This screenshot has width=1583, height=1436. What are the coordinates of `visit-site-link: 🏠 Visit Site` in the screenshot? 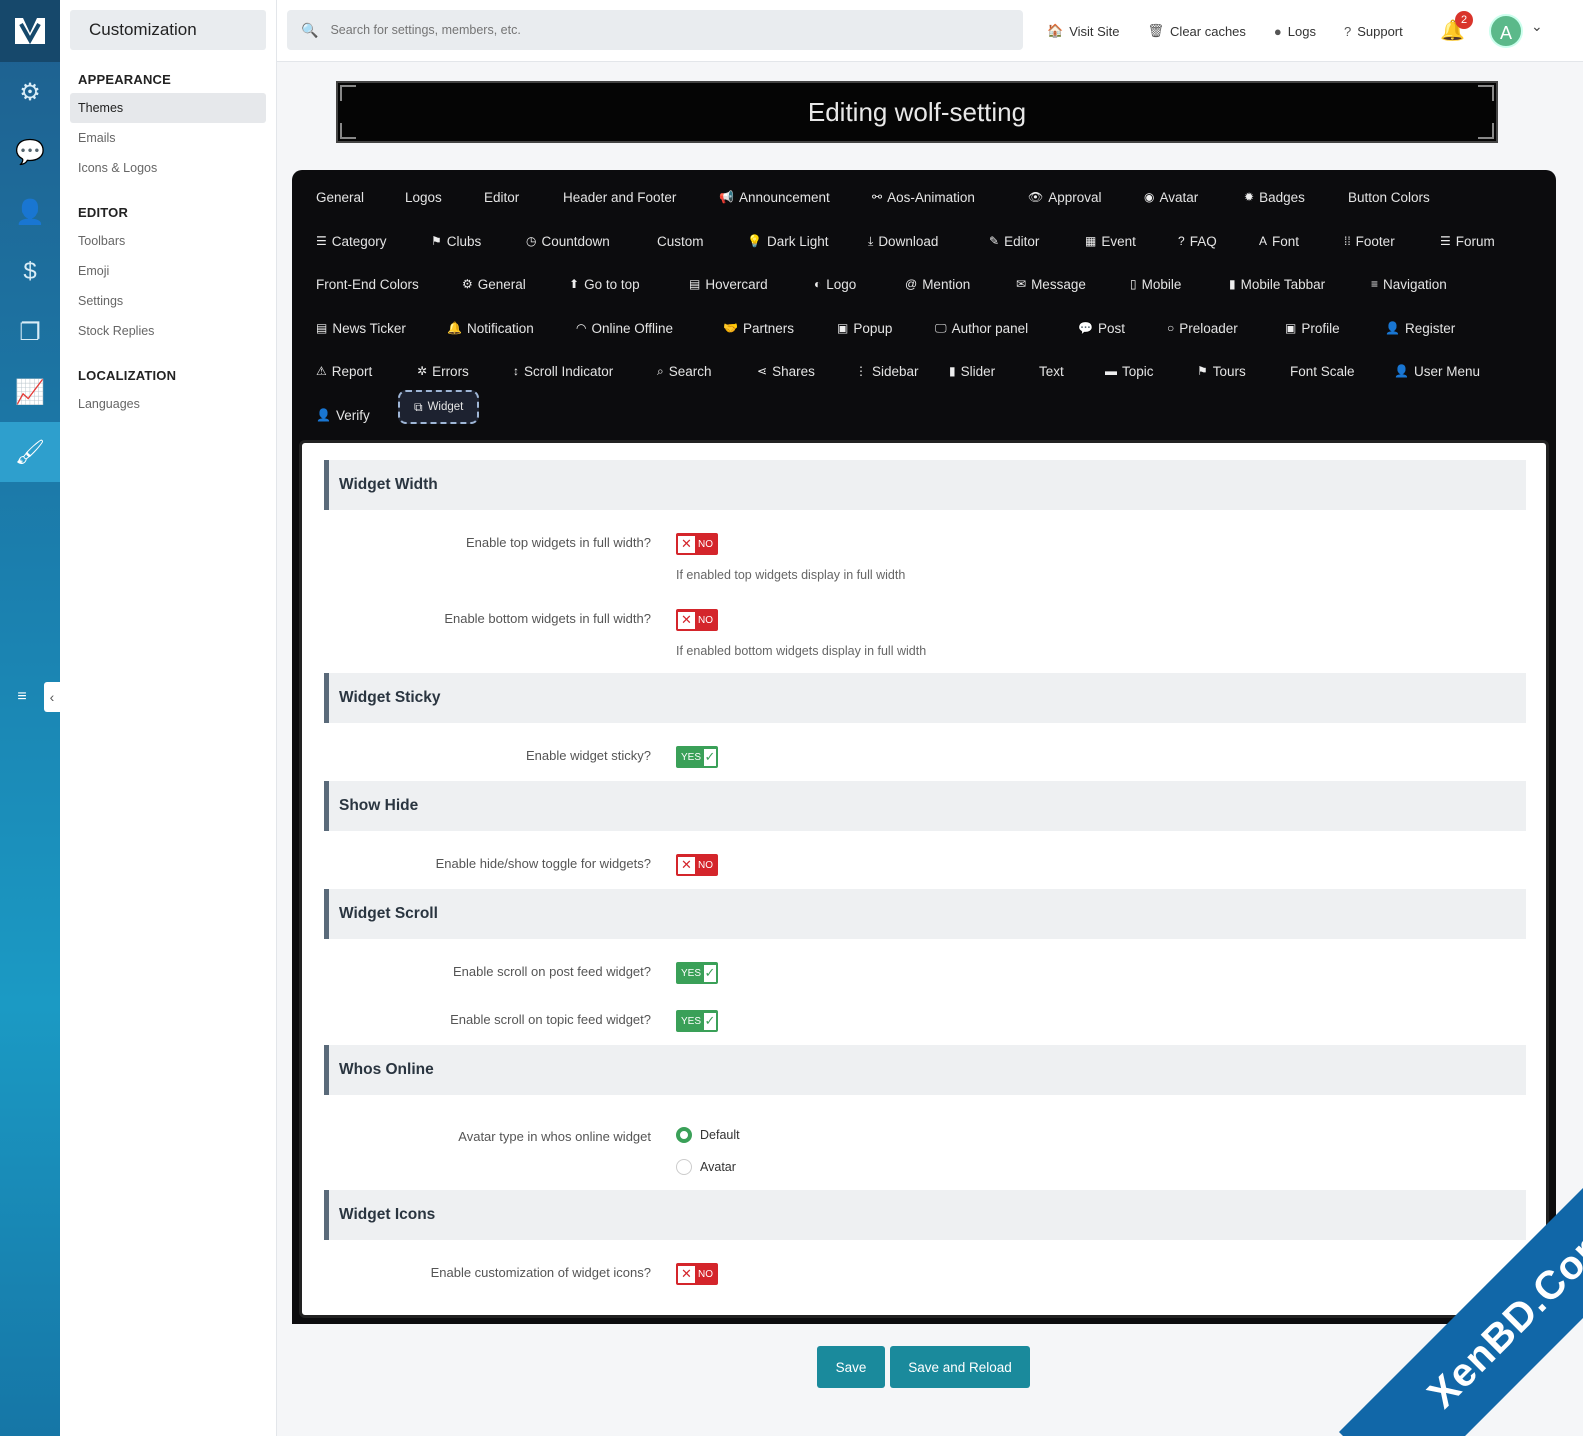 It's located at (1083, 31).